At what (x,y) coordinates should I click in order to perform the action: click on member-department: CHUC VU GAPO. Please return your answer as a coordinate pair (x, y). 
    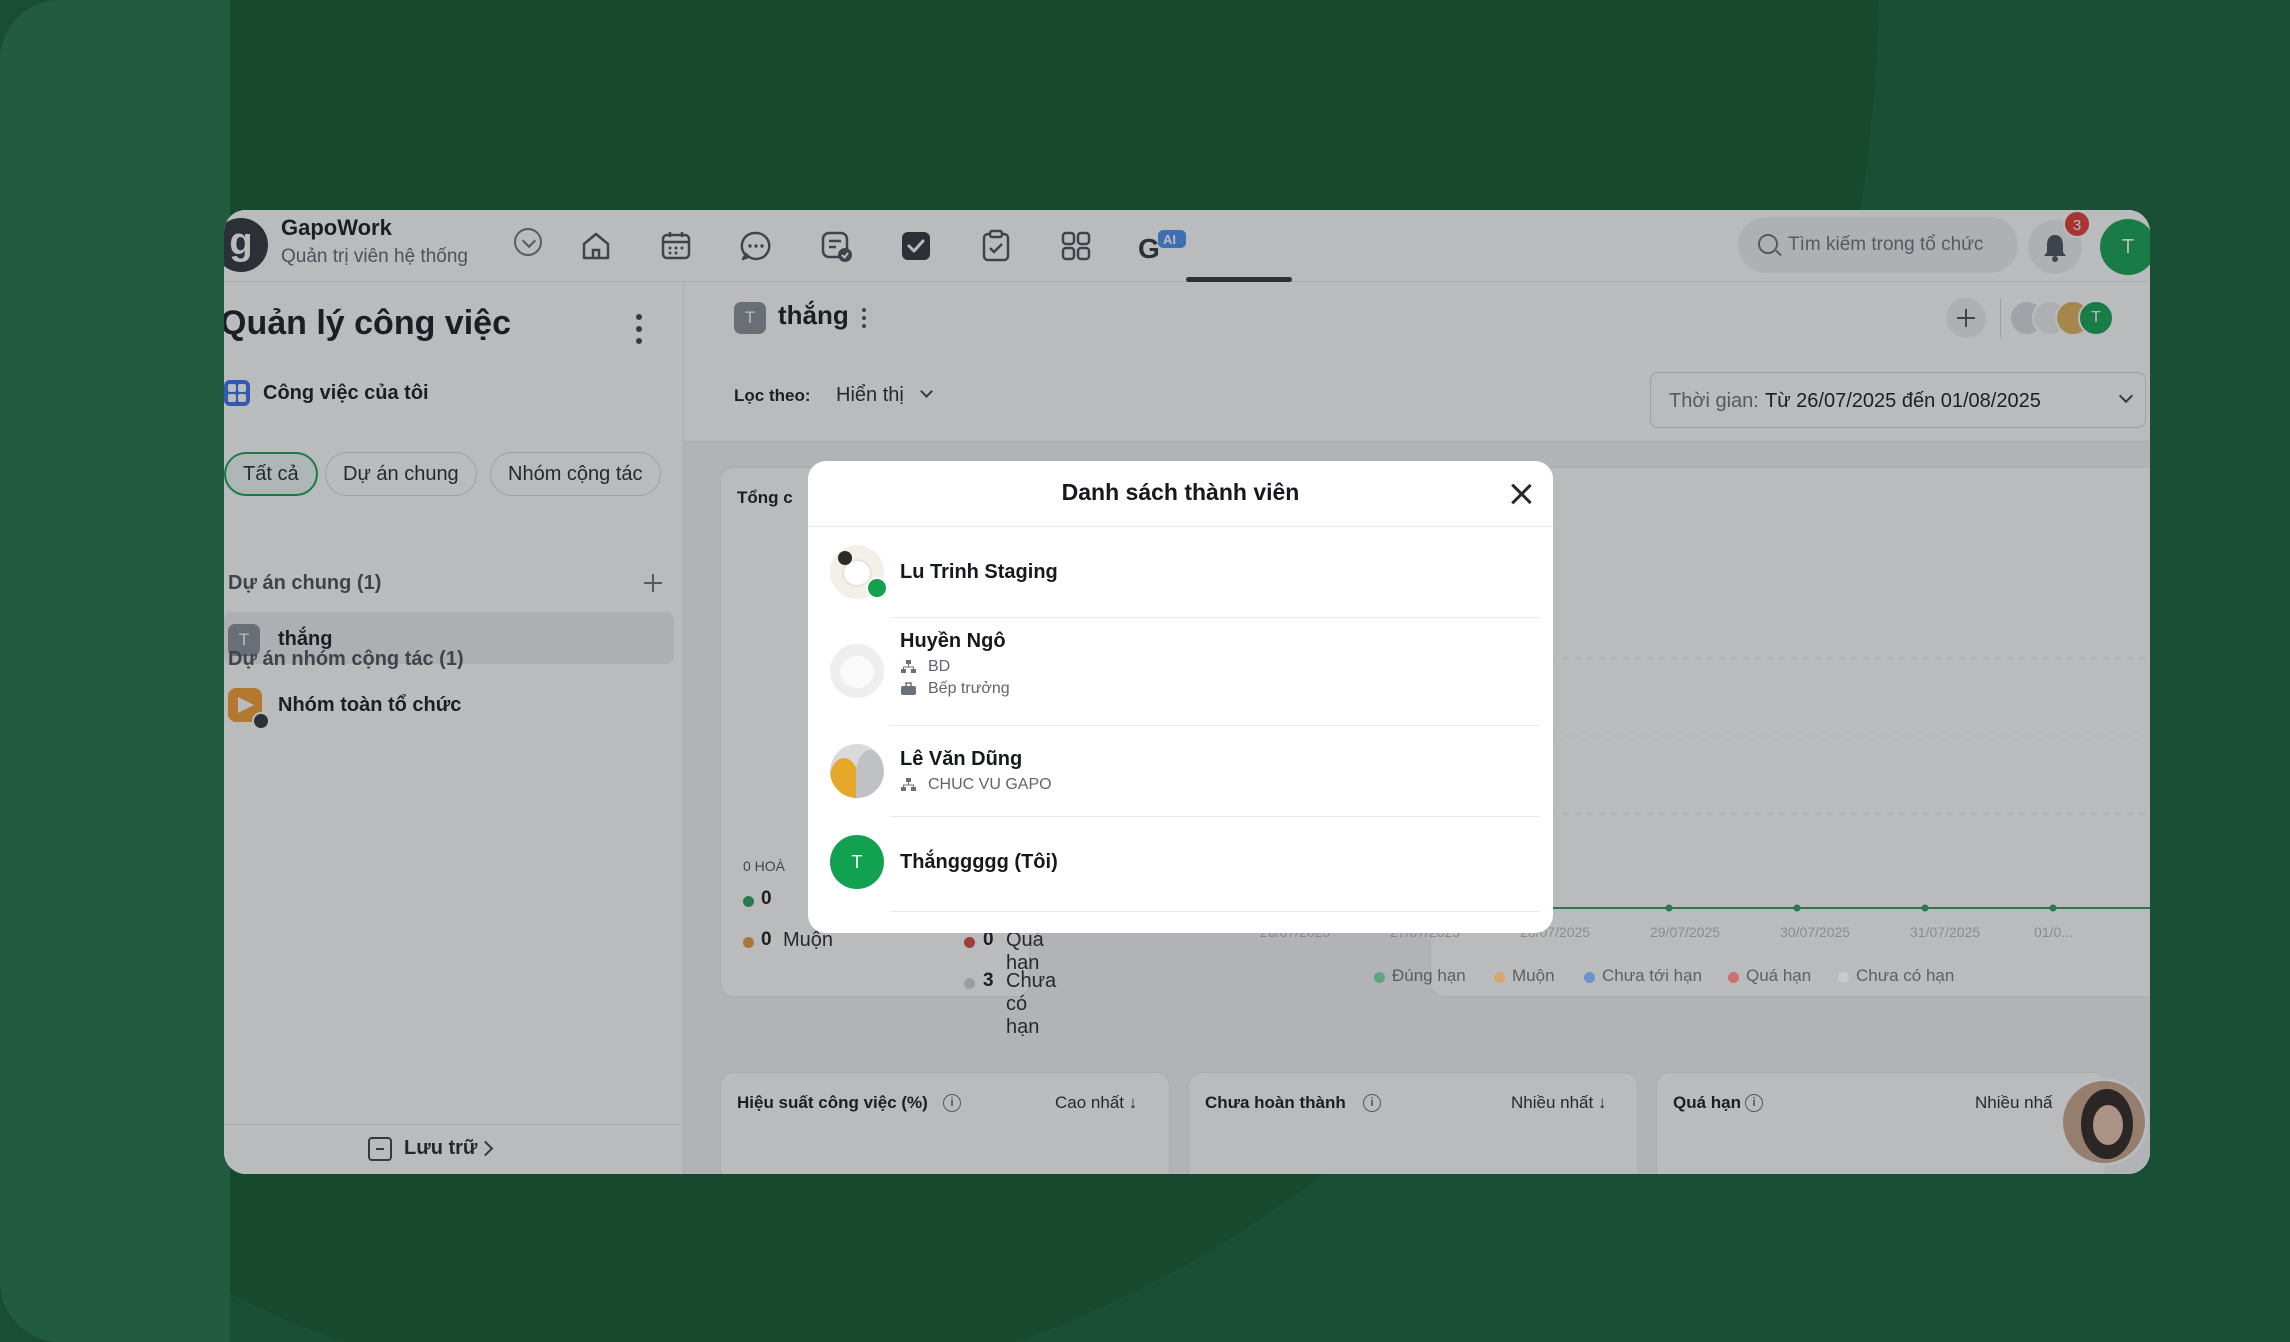
    Looking at the image, I should click on (990, 784).